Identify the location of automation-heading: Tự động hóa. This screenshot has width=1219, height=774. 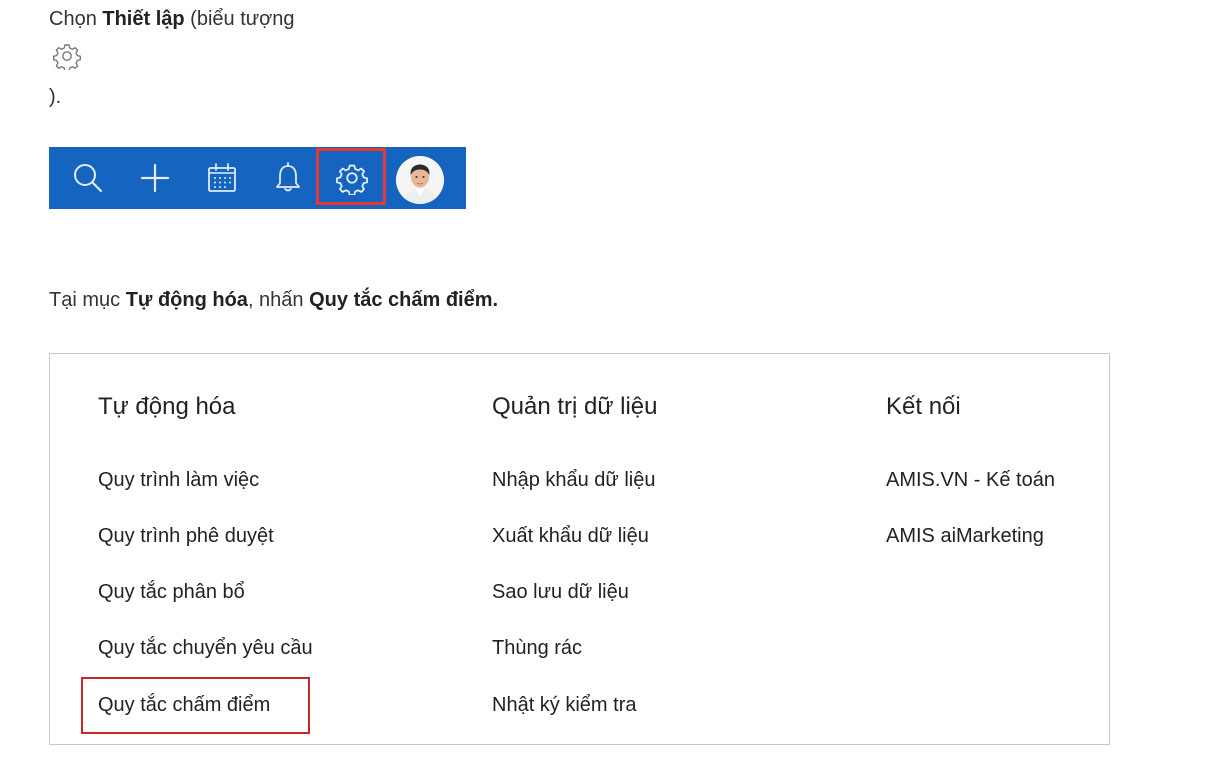
(167, 406).